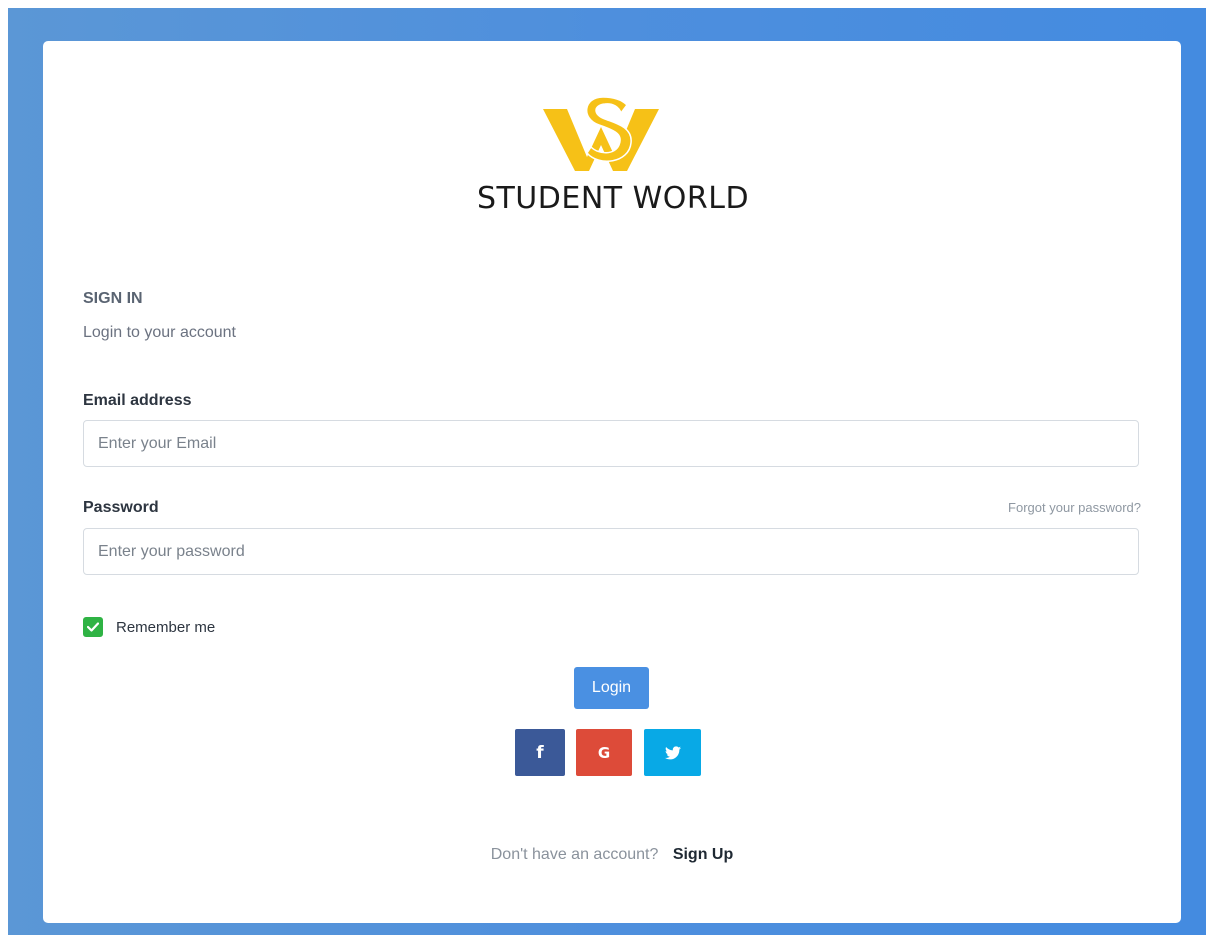 This screenshot has height=935, width=1206. I want to click on facebook-login-button: f, so click(540, 752).